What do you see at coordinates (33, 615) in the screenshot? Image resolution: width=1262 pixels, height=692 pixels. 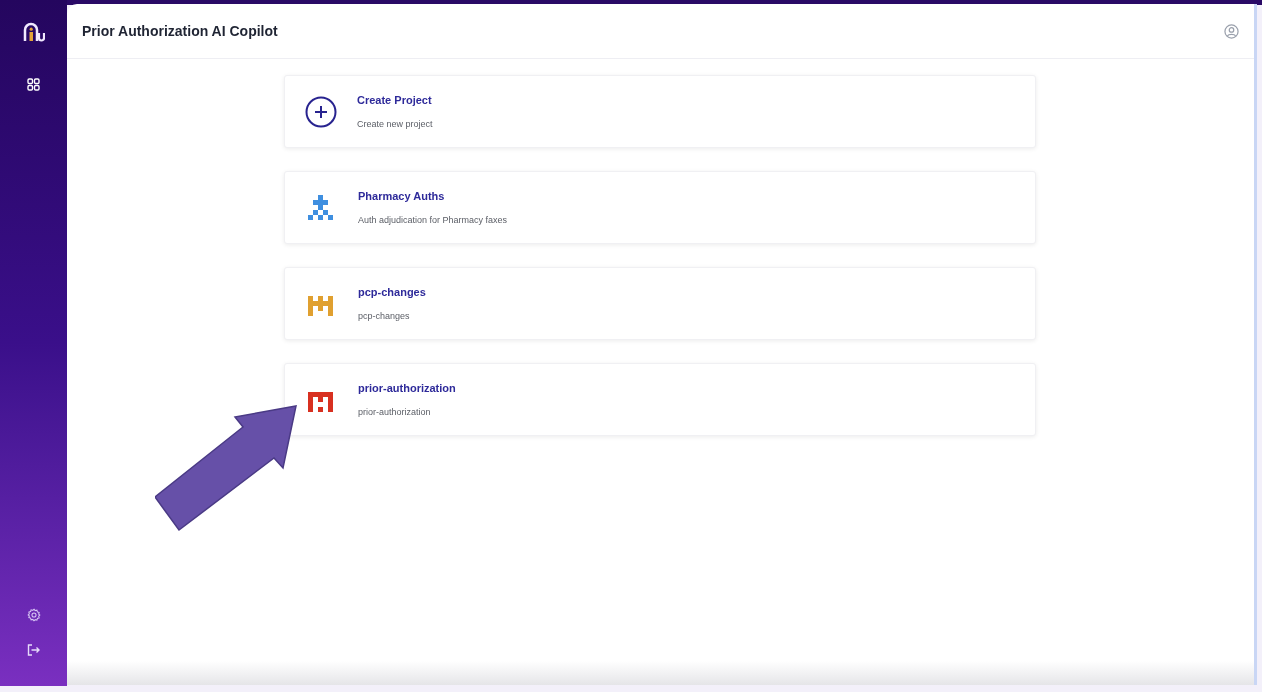 I see `settings-icon` at bounding box center [33, 615].